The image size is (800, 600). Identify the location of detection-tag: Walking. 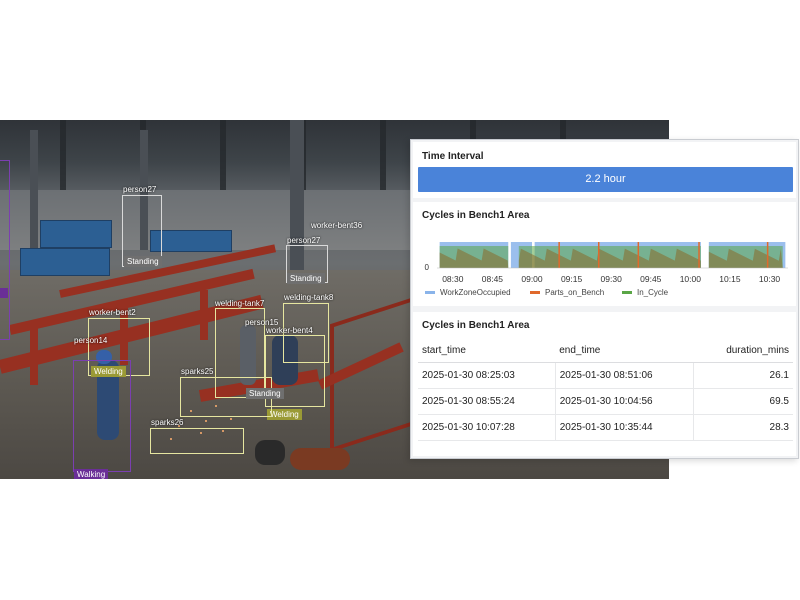
(91, 474).